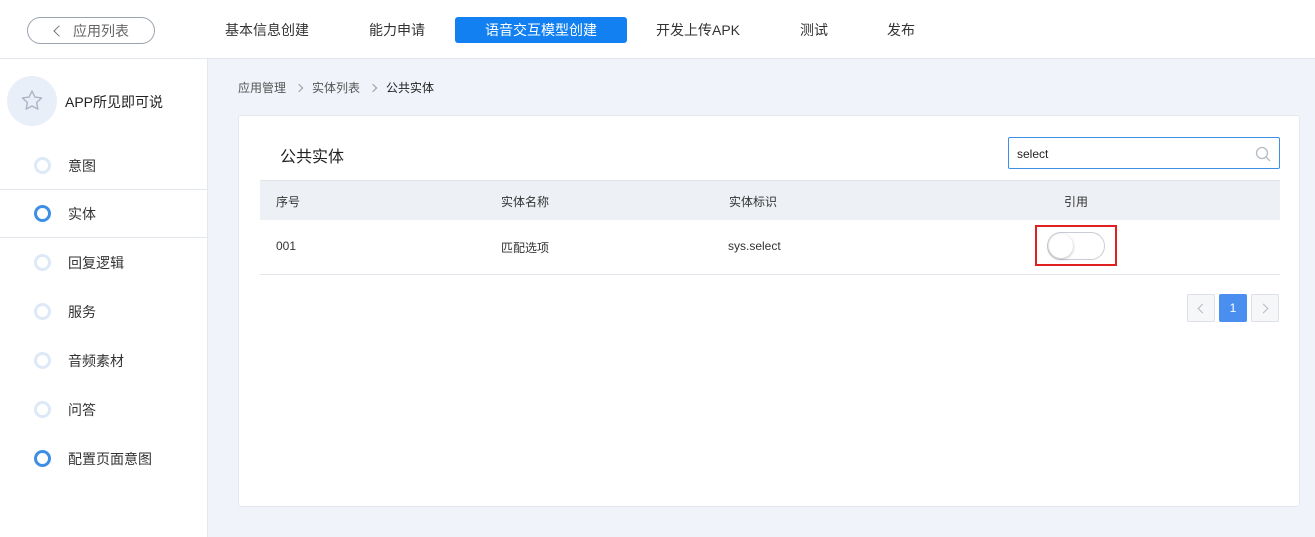 The width and height of the screenshot is (1315, 537). Describe the element at coordinates (1061, 246) in the screenshot. I see `toggle-knob` at that location.